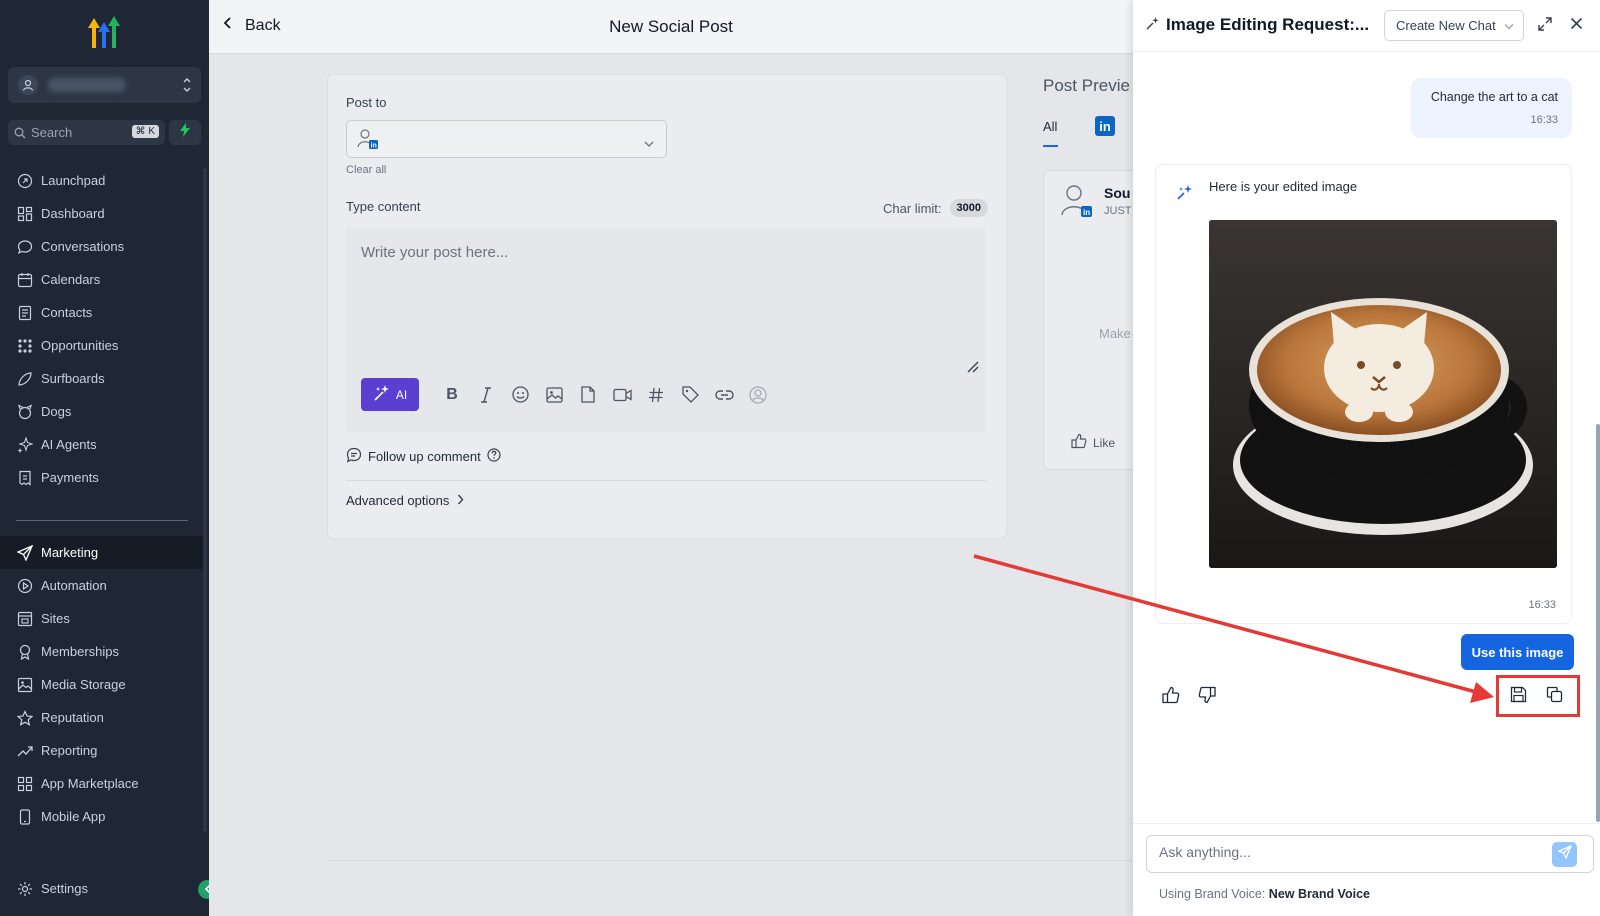 Image resolution: width=1600 pixels, height=916 pixels. What do you see at coordinates (1319, 894) in the screenshot?
I see `brand-voice-value: New Brand Voice` at bounding box center [1319, 894].